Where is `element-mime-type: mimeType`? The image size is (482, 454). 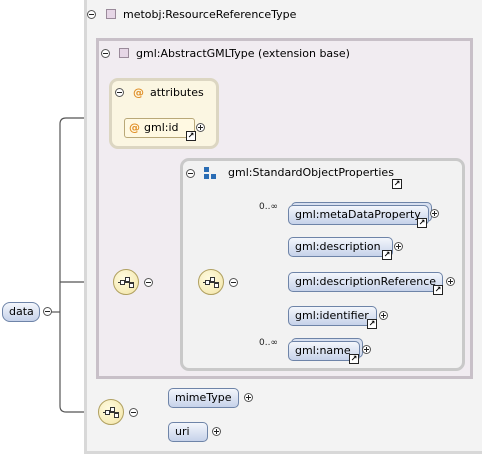
element-mime-type: mimeType is located at coordinates (203, 398).